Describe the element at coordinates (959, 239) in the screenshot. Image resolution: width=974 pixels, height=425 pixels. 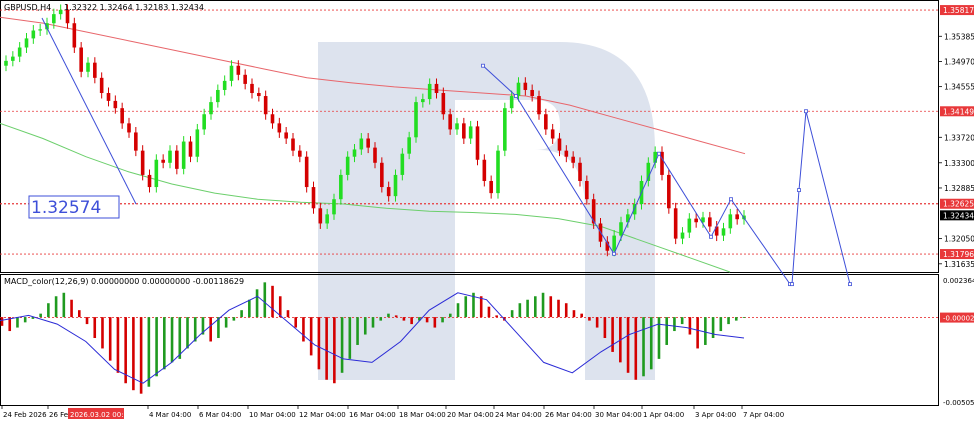
I see `price-tick-label: 1.32050` at that location.